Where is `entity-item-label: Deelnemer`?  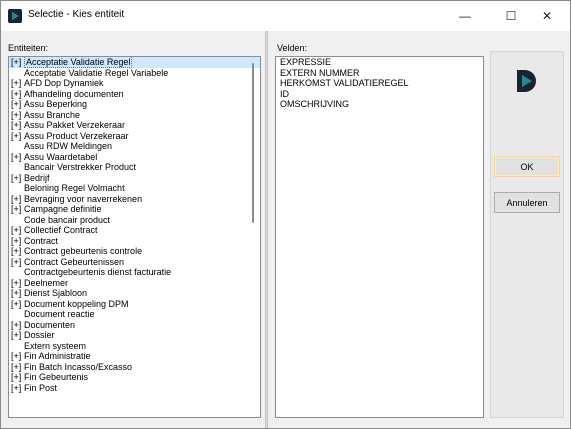
entity-item-label: Deelnemer is located at coordinates (46, 282).